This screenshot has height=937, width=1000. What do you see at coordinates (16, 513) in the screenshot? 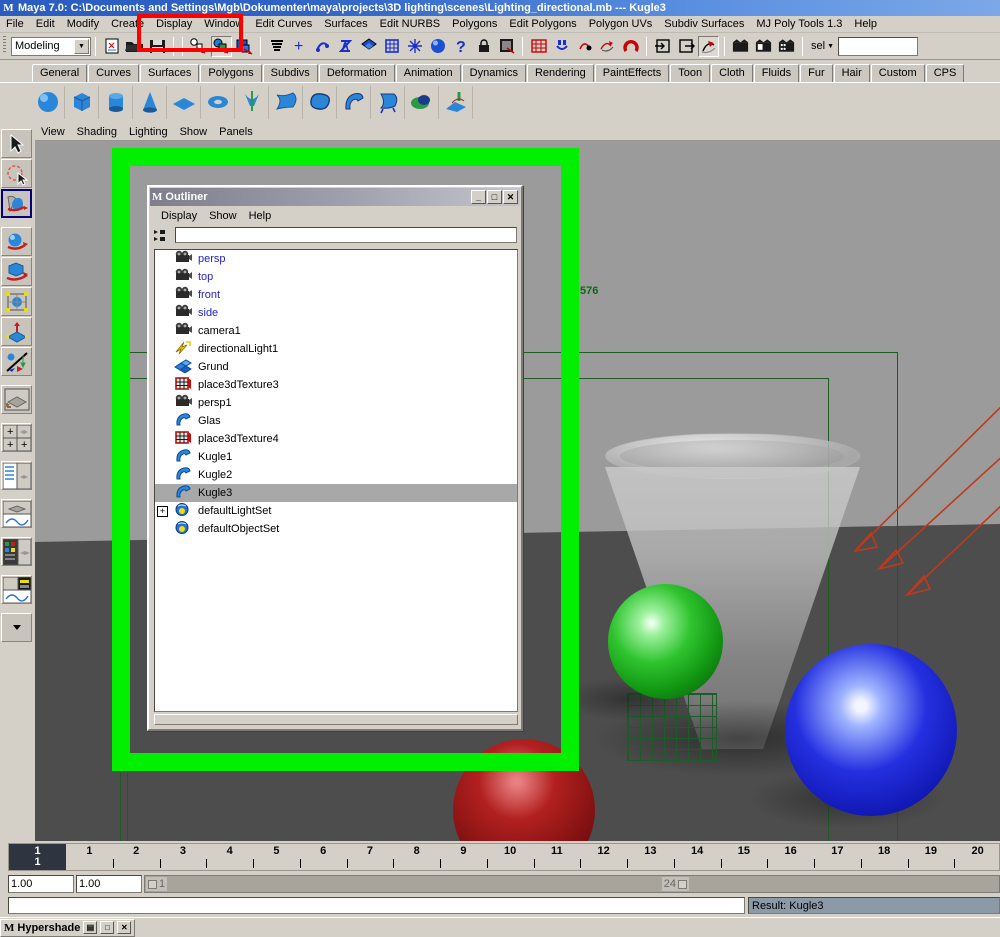
I see `layout-persp-graph-icon` at bounding box center [16, 513].